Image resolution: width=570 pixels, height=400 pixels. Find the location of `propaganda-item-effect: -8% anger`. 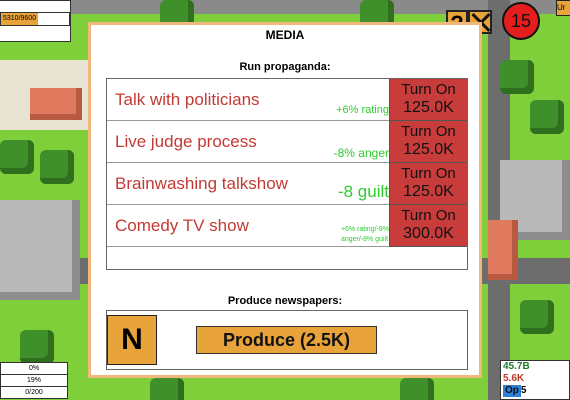

propaganda-item-effect: -8% anger is located at coordinates (361, 153).